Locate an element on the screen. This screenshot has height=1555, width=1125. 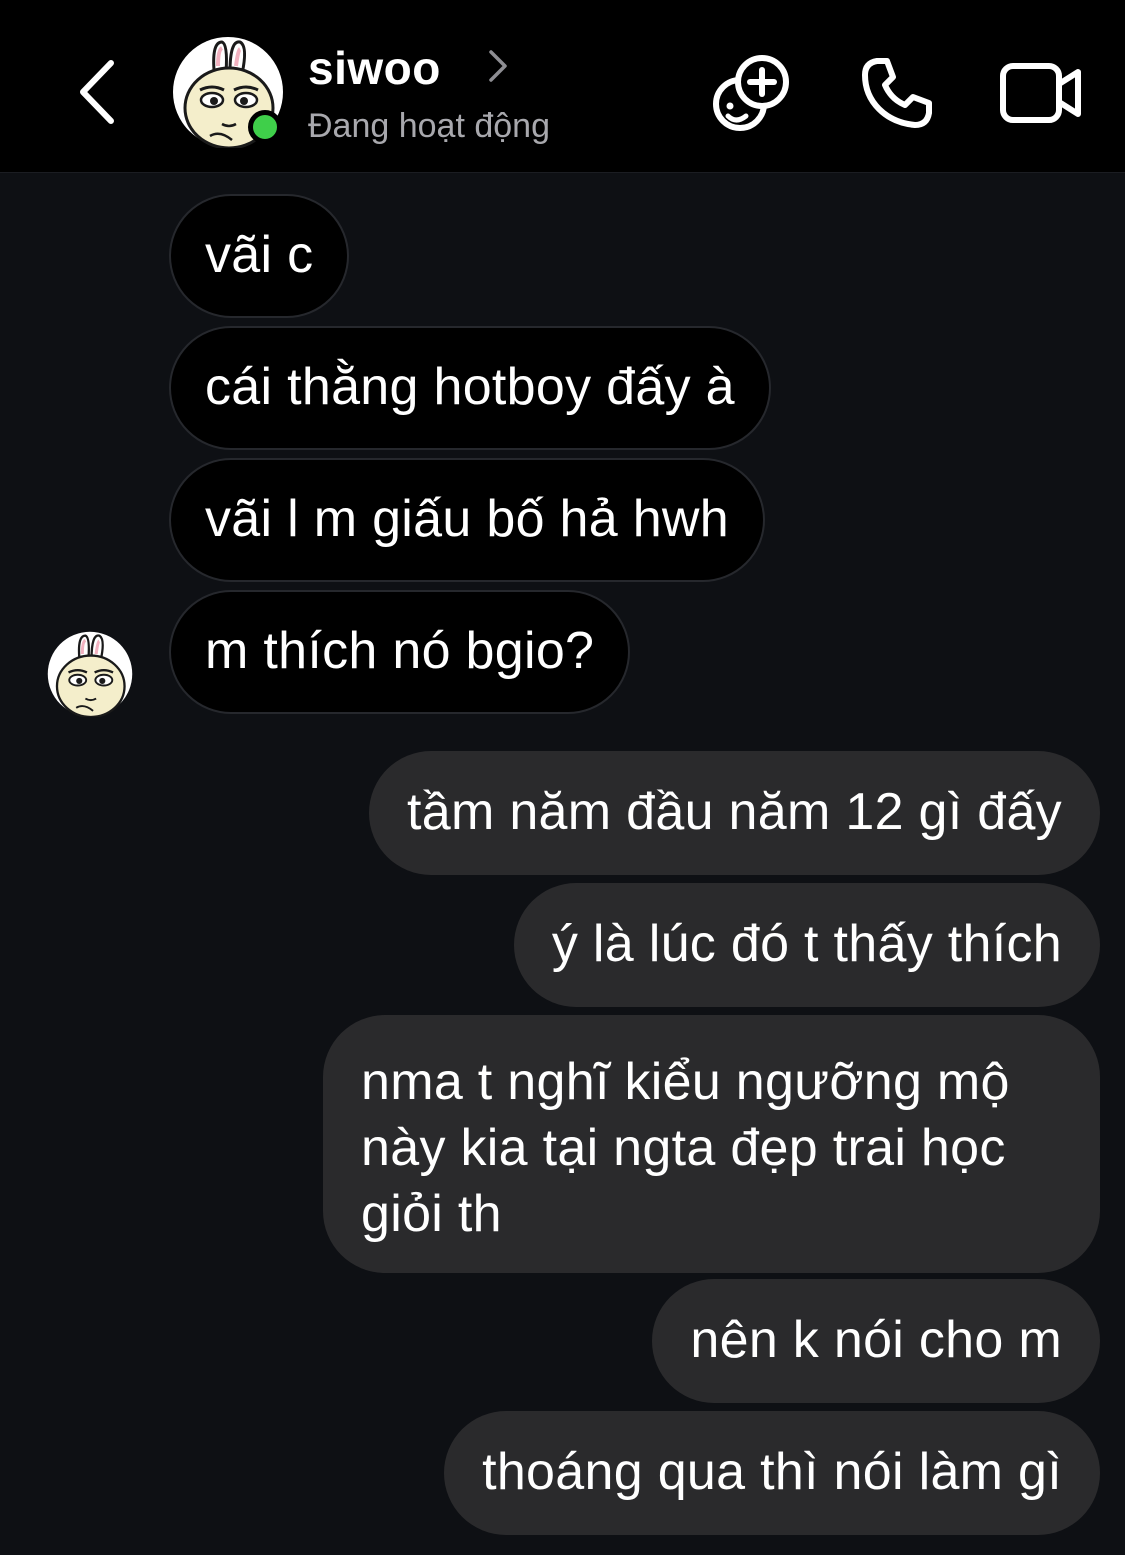
sender-avatar is located at coordinates (90, 674).